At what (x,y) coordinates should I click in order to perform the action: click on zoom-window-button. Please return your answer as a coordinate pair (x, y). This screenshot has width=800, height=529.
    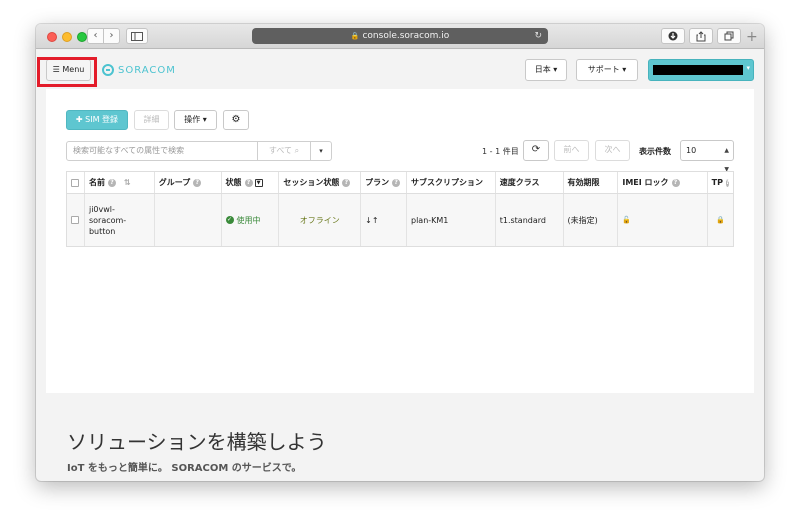
    Looking at the image, I should click on (82, 37).